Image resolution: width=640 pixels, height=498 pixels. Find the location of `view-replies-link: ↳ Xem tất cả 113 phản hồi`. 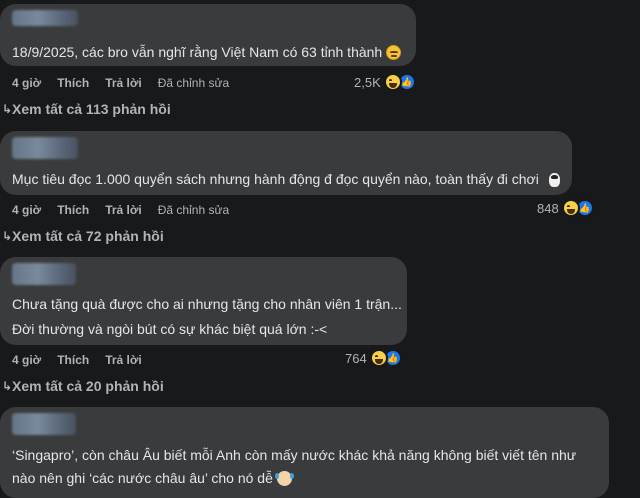

view-replies-link: ↳ Xem tất cả 113 phản hồi is located at coordinates (86, 109).